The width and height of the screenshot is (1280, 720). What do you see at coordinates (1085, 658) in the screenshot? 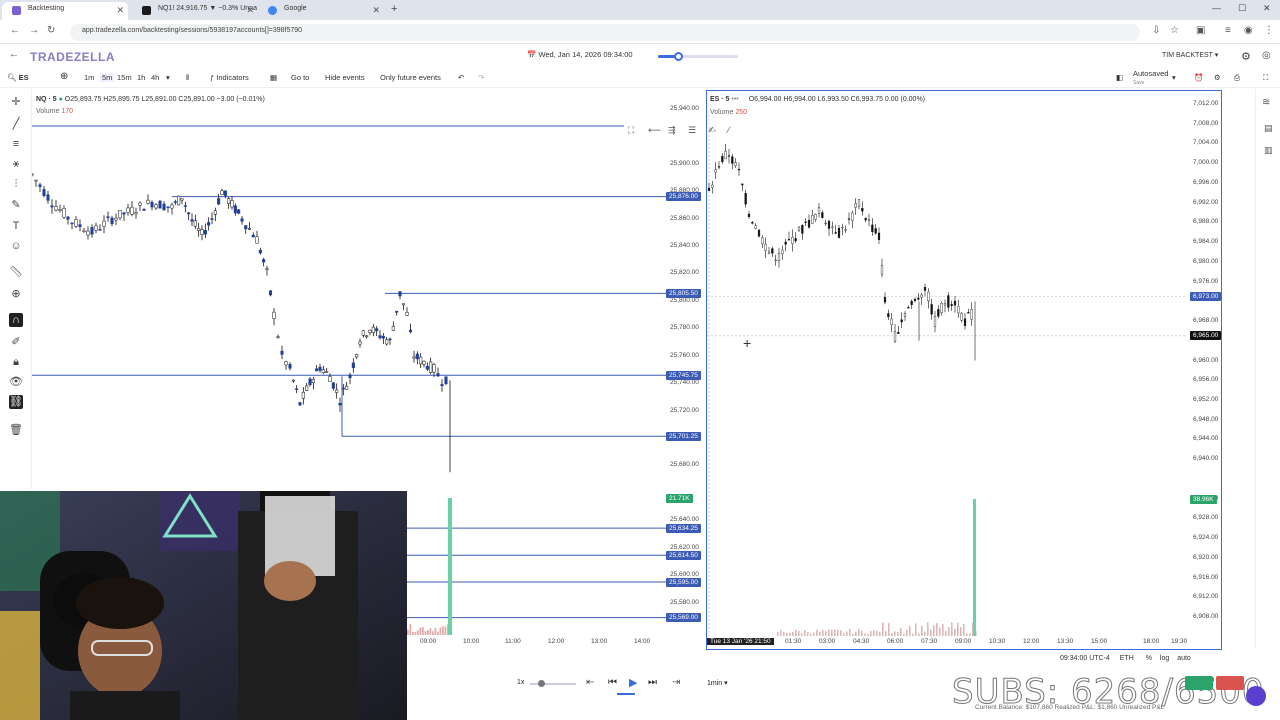
I see `timezone-label: 09:34:00 UTC-4` at bounding box center [1085, 658].